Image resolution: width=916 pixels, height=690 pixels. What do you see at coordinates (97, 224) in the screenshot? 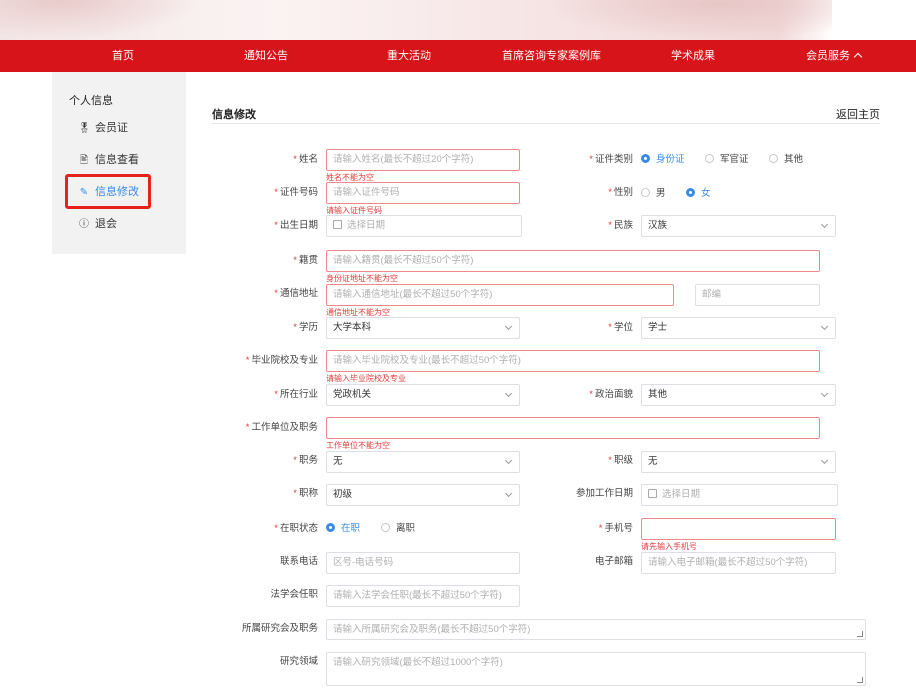
I see `sidebar-item-withdraw: ⓘ 退会` at bounding box center [97, 224].